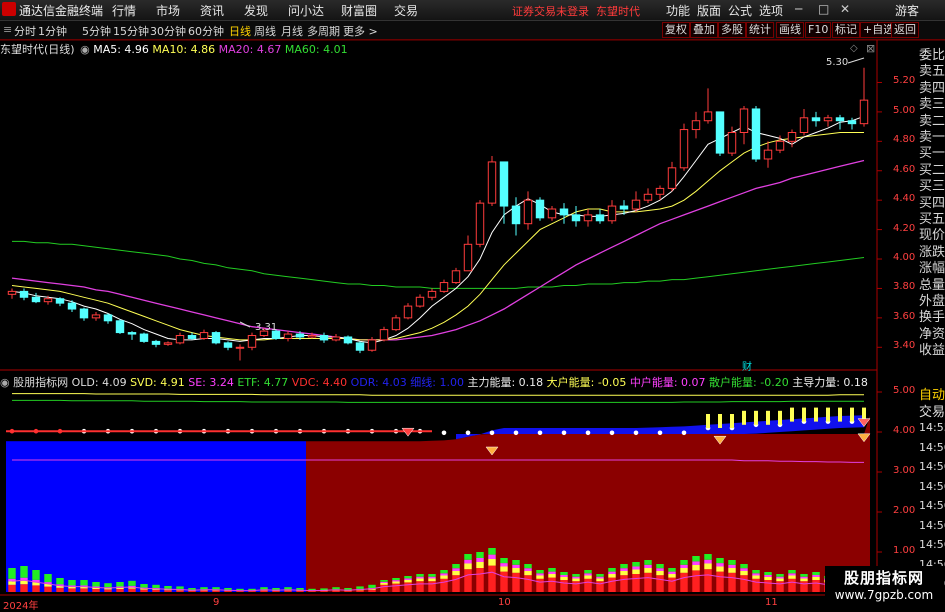  I want to click on quote-row-label: 收益, so click(932, 348).